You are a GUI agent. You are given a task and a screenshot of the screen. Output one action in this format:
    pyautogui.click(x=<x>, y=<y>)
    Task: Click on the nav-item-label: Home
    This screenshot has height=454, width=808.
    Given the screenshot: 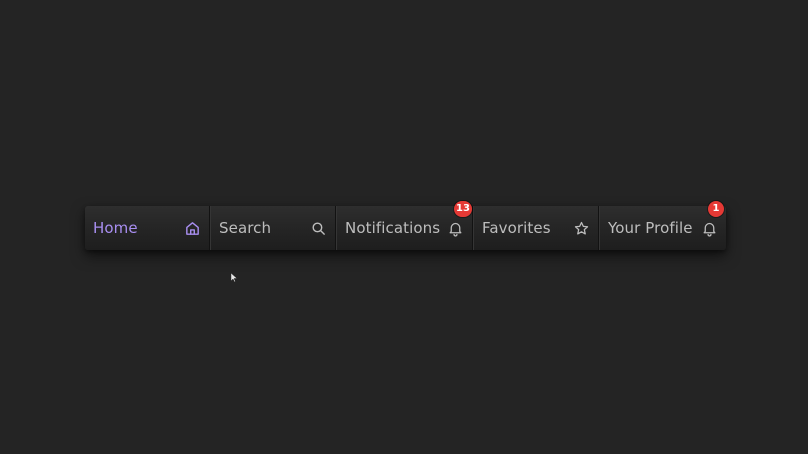 What is the action you would take?
    pyautogui.click(x=115, y=228)
    